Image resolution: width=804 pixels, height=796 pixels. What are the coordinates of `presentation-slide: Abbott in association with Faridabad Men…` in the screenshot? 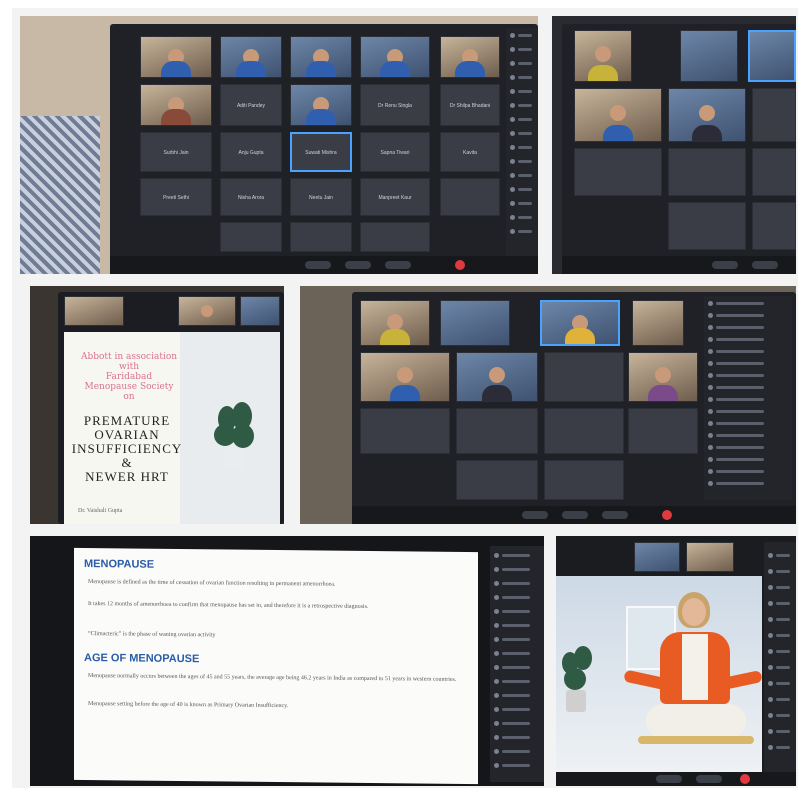 It's located at (172, 428).